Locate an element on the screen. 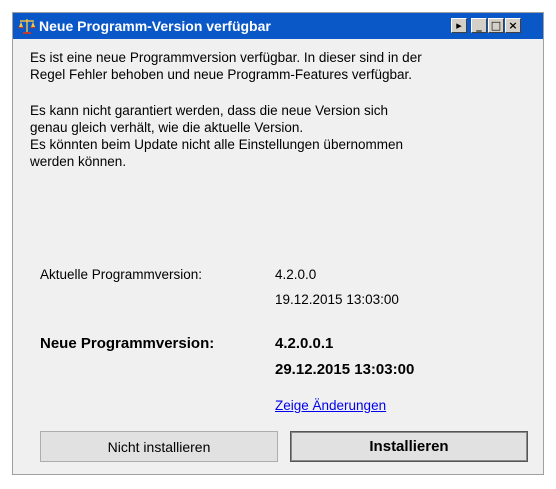  maximize-icon: □ is located at coordinates (496, 25).